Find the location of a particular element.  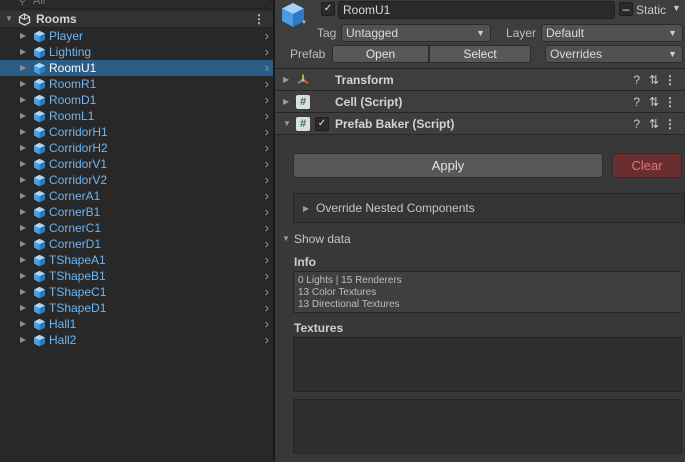

tag-dropdown: Untagged ▼ is located at coordinates (416, 33).